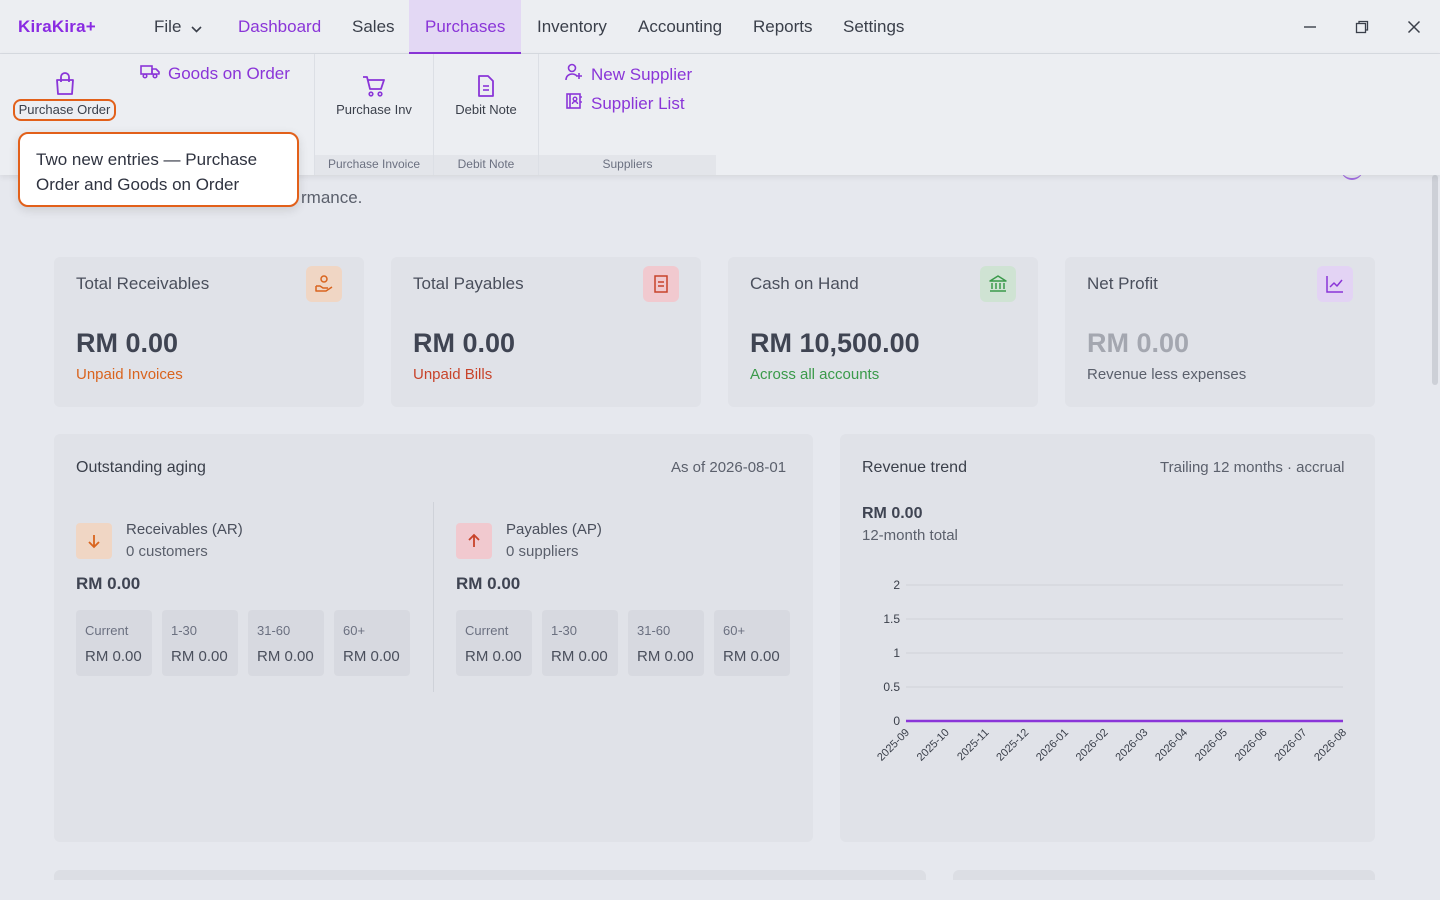 The image size is (1440, 900). What do you see at coordinates (373, 27) in the screenshot?
I see `menu-sales: Sales` at bounding box center [373, 27].